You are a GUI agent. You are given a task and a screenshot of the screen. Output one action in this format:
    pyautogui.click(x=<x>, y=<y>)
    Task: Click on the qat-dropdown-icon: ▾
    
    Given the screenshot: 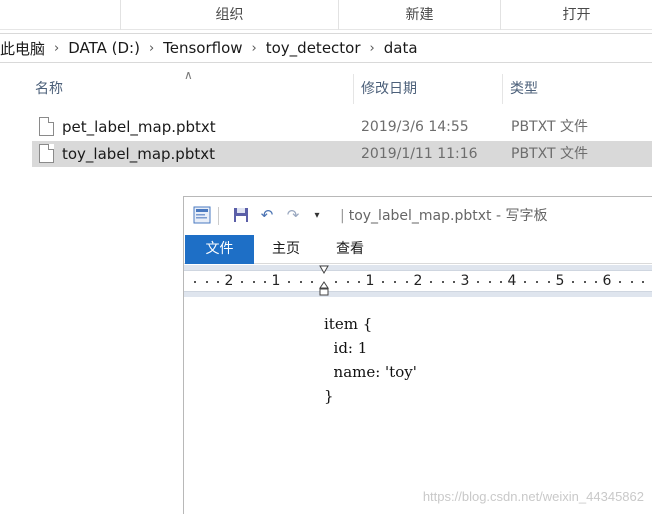 What is the action you would take?
    pyautogui.click(x=317, y=215)
    